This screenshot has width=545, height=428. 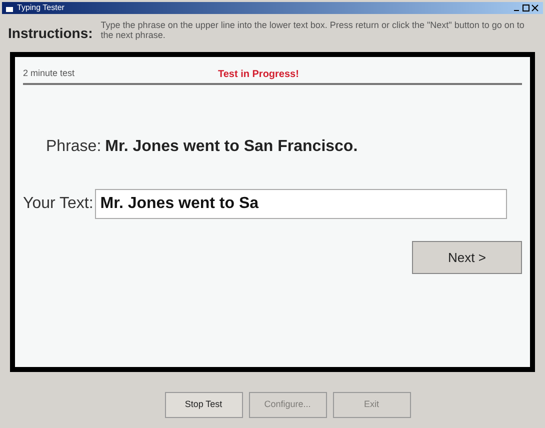 I want to click on maximize-icon, so click(x=526, y=8).